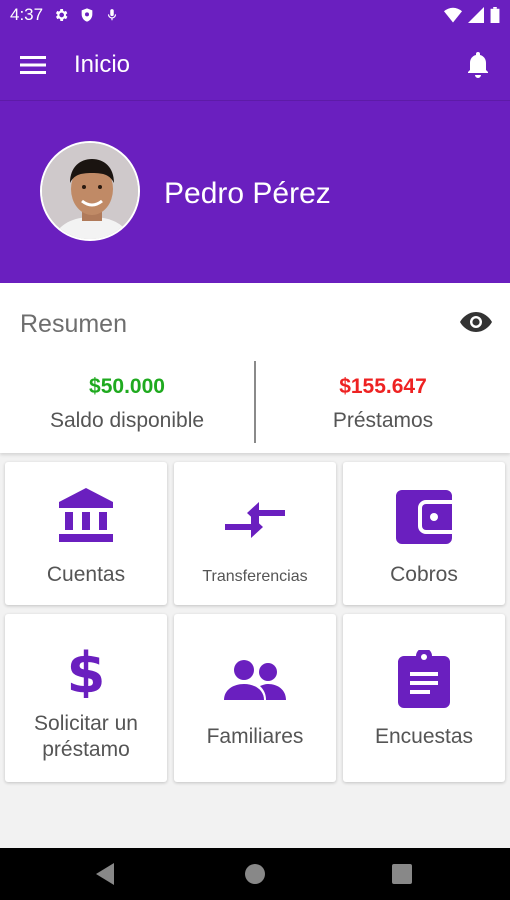 The height and width of the screenshot is (900, 510). What do you see at coordinates (102, 64) in the screenshot?
I see `page-title: Inicio` at bounding box center [102, 64].